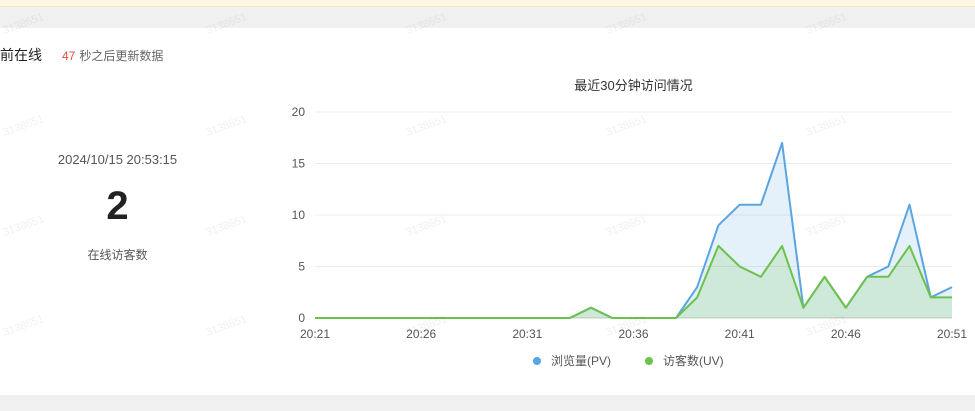  What do you see at coordinates (649, 361) in the screenshot?
I see `legend-marker-uv` at bounding box center [649, 361].